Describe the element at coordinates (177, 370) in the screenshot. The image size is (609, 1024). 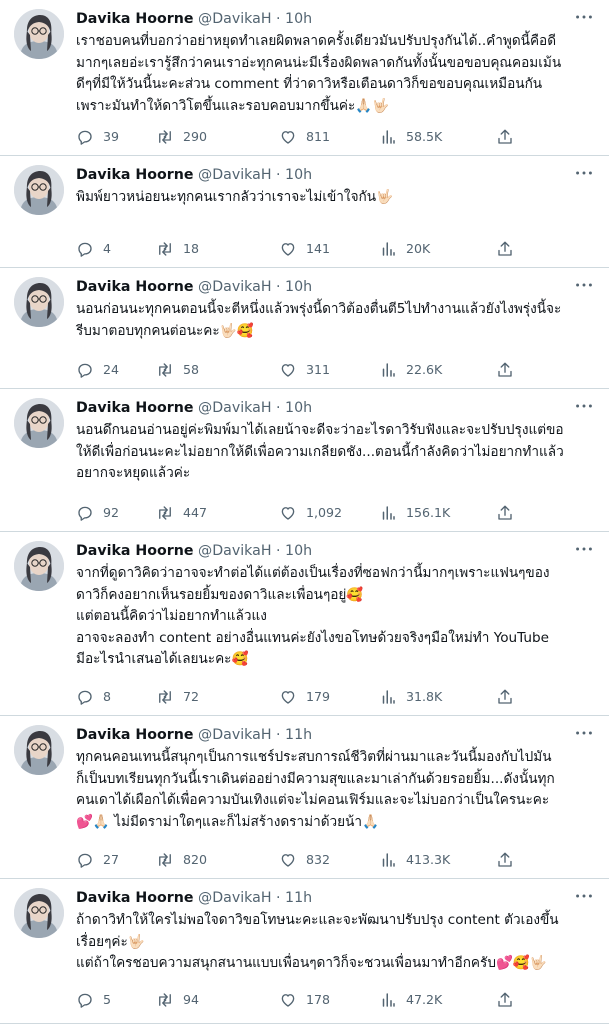
I see `retweet-button: 58` at that location.